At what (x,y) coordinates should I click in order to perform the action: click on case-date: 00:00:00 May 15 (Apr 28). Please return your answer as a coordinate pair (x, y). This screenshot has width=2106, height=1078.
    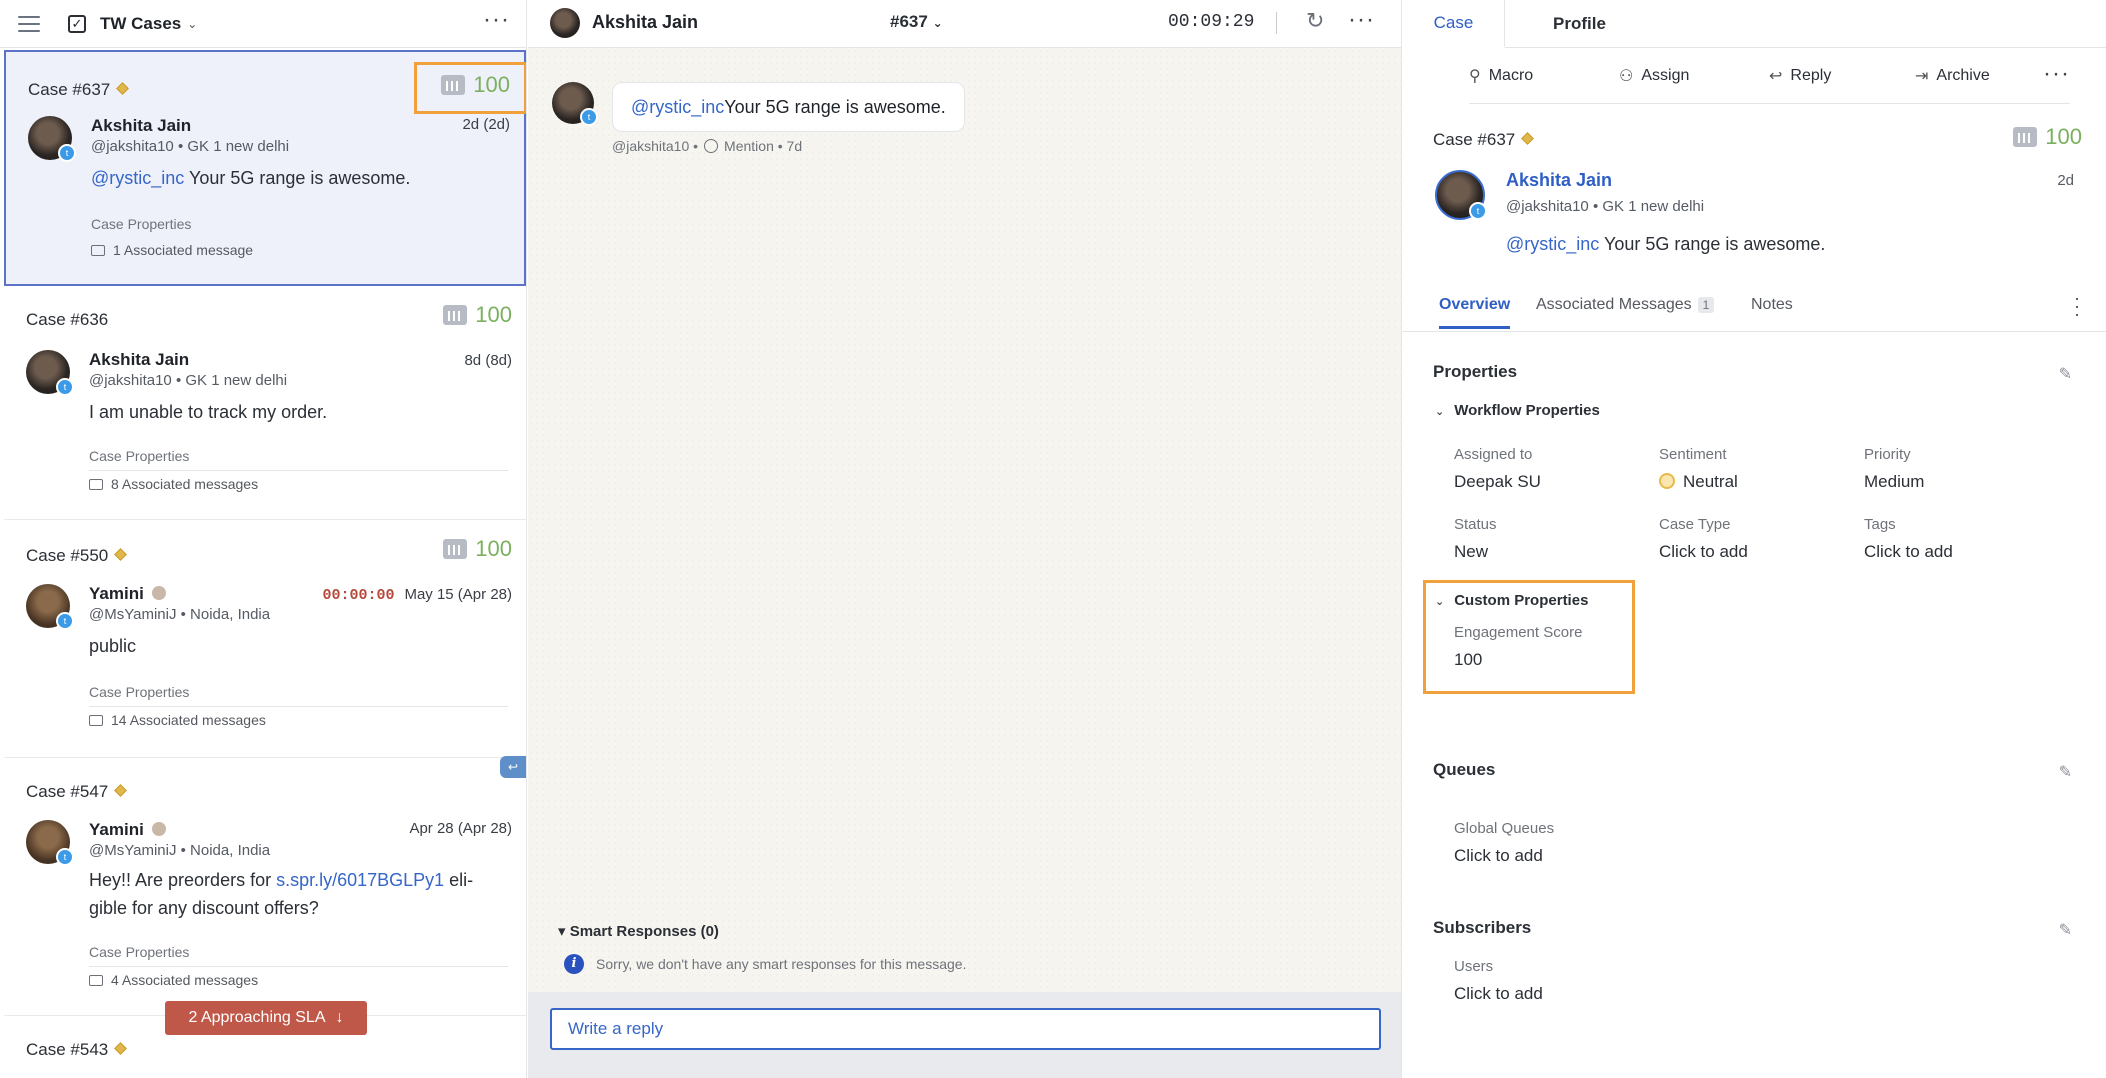
    Looking at the image, I should click on (417, 595).